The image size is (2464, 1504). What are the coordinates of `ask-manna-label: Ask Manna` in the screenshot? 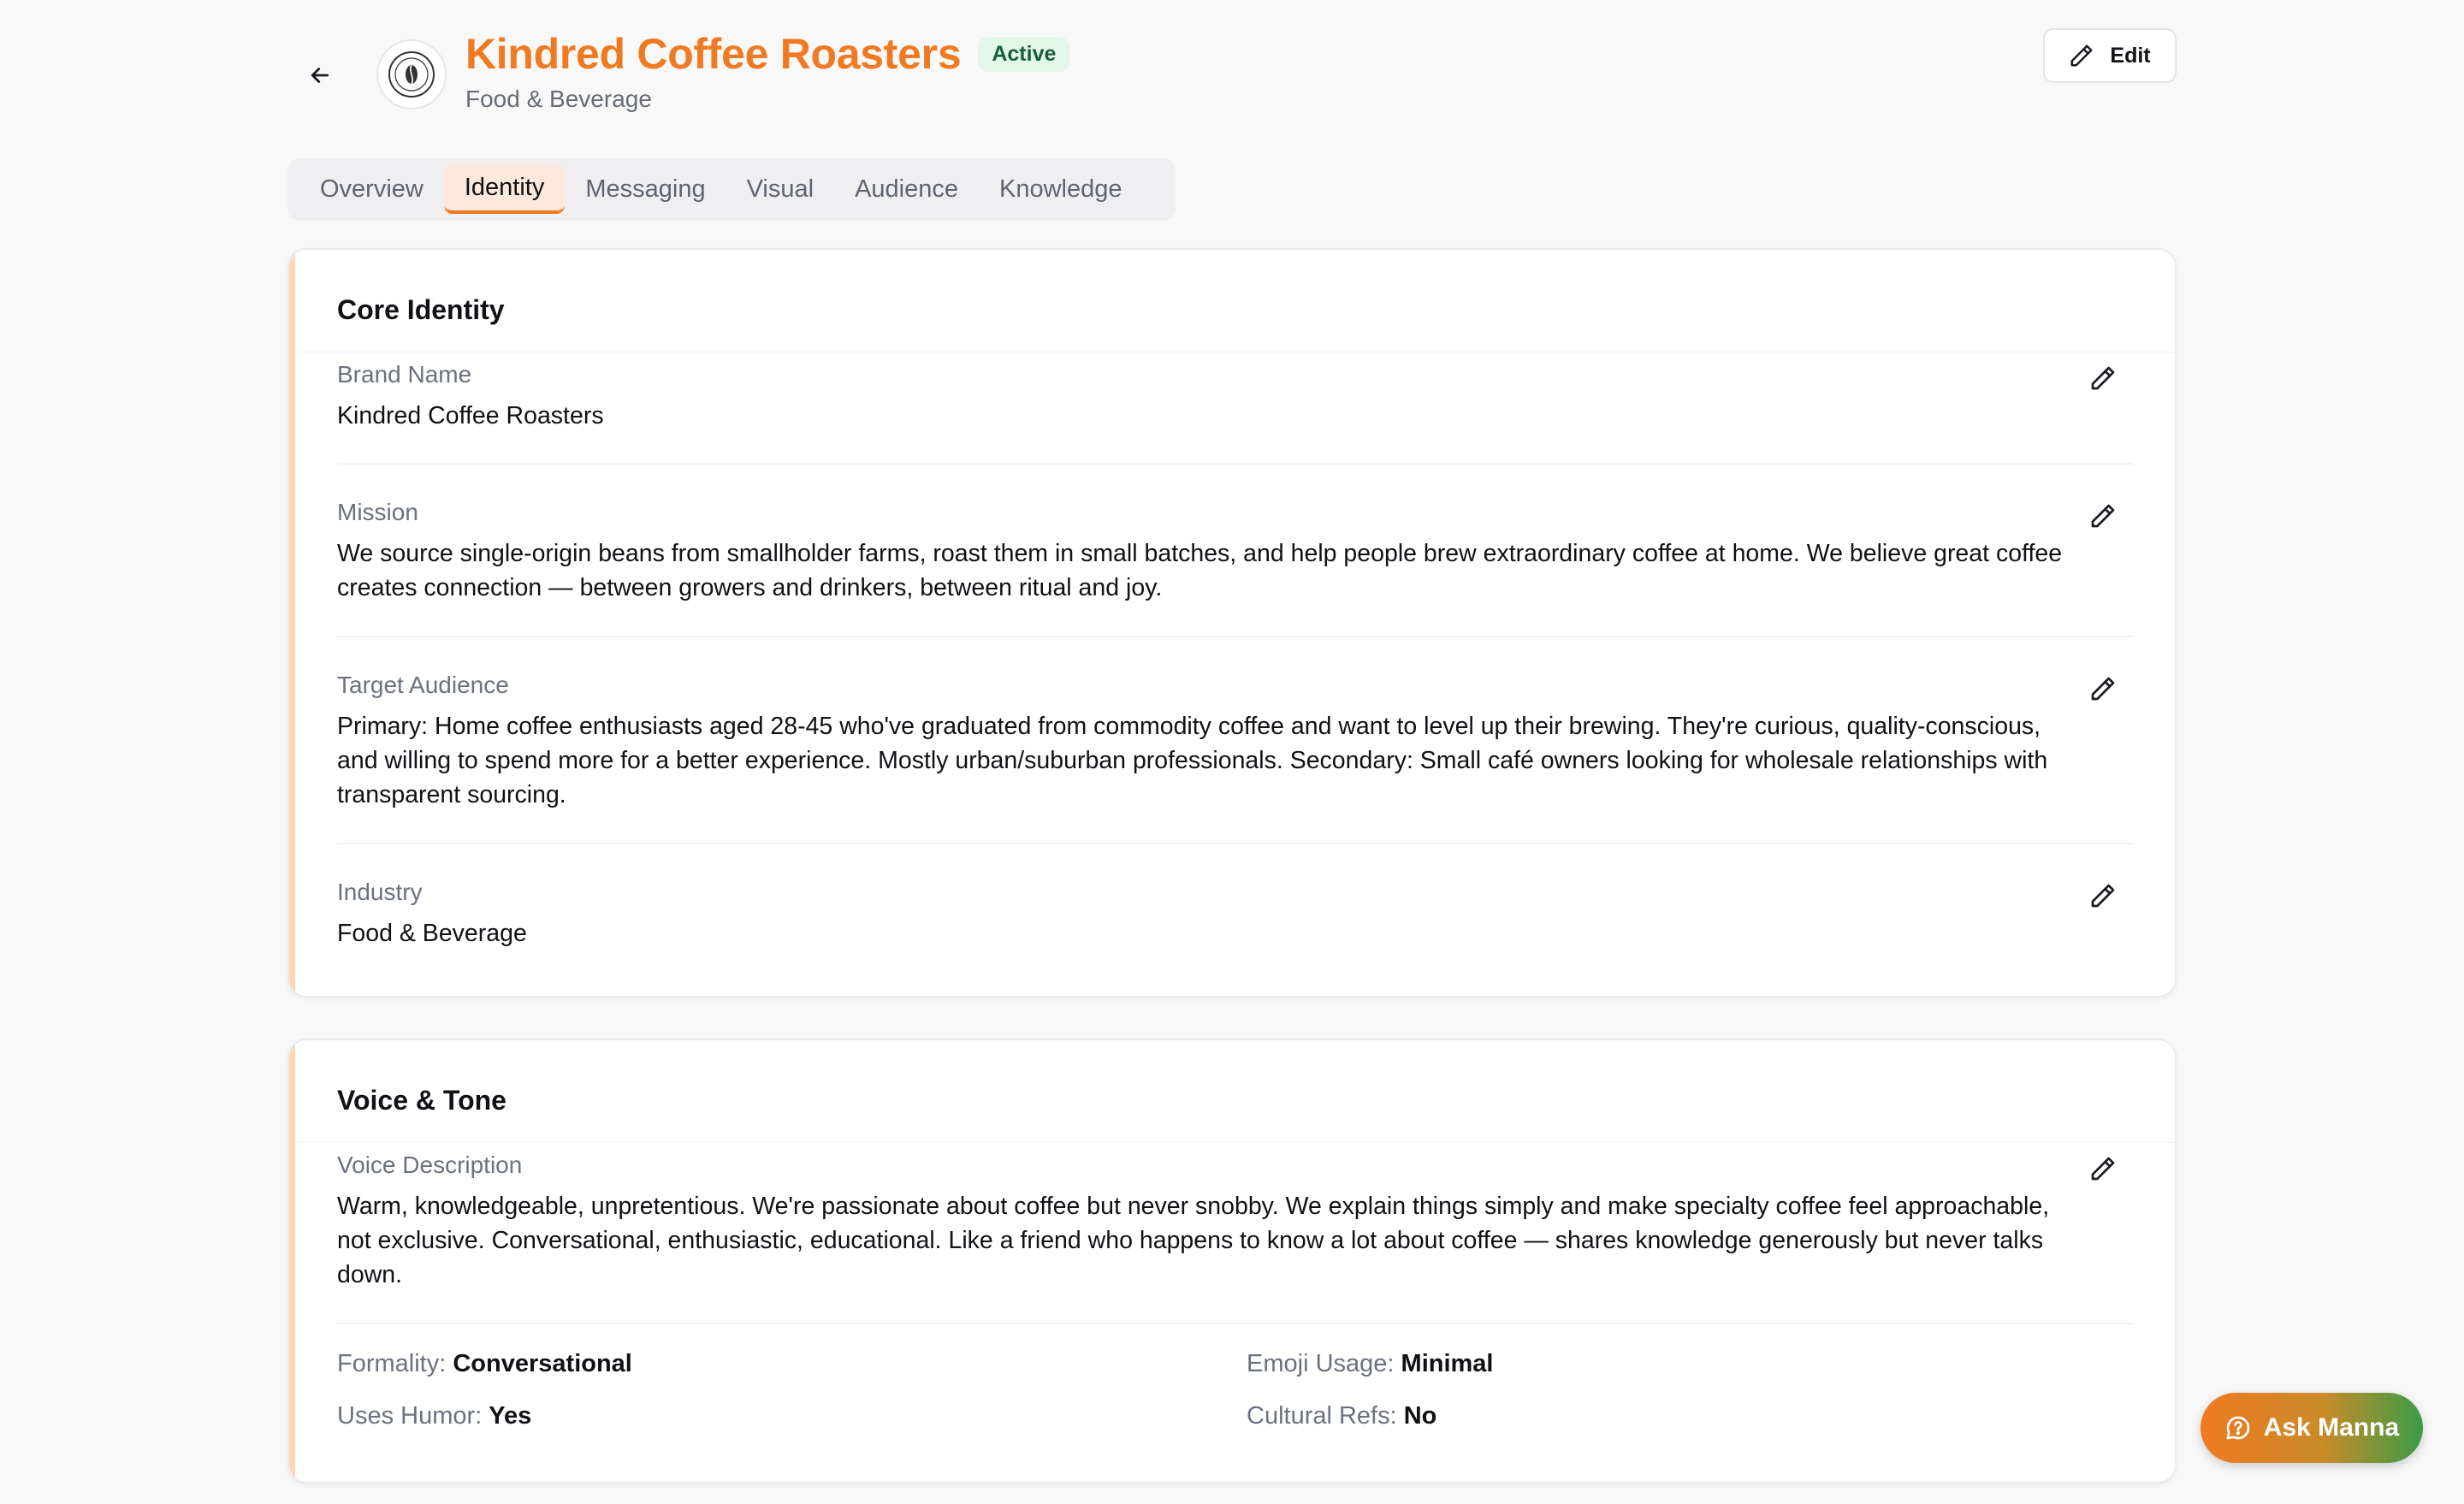 It's located at (2331, 1427).